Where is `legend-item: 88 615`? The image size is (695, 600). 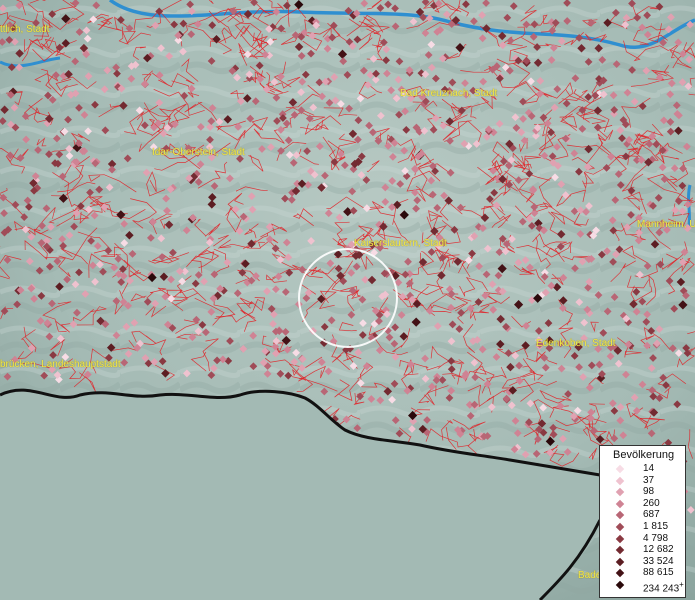 legend-item: 88 615 is located at coordinates (642, 573).